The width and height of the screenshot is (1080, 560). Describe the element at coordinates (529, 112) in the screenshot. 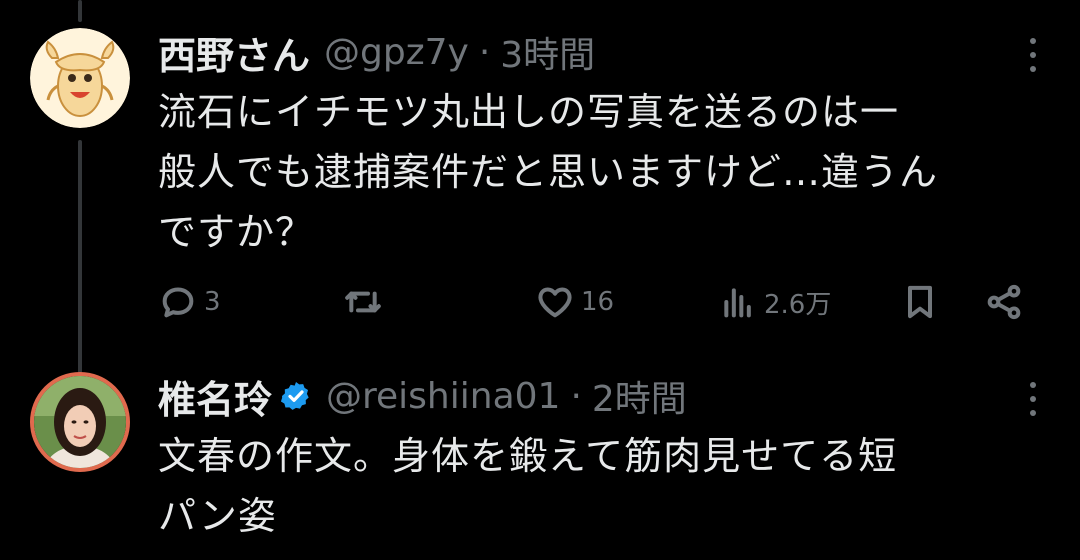

I see `tweet-text-line: 流石にイチモツ丸出しの写真を送るのは一` at that location.